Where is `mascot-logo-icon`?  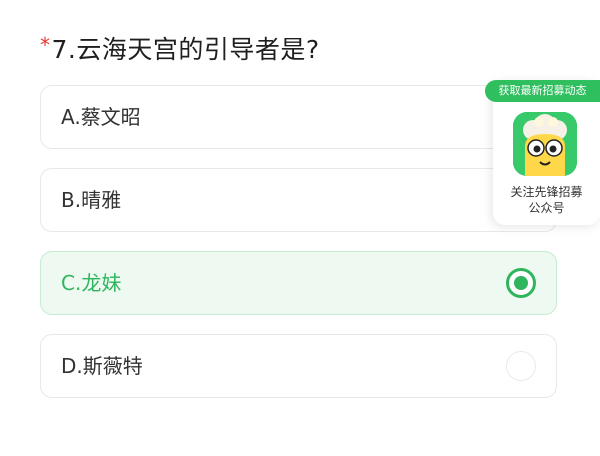 mascot-logo-icon is located at coordinates (545, 144).